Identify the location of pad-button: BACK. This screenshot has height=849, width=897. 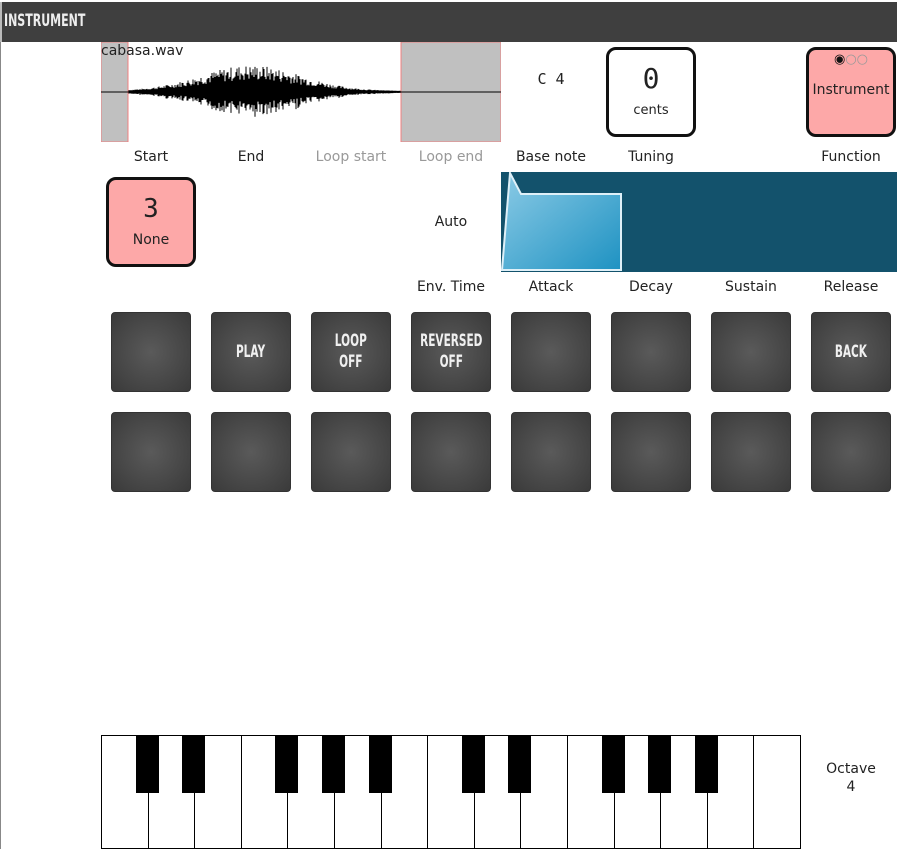
(851, 352).